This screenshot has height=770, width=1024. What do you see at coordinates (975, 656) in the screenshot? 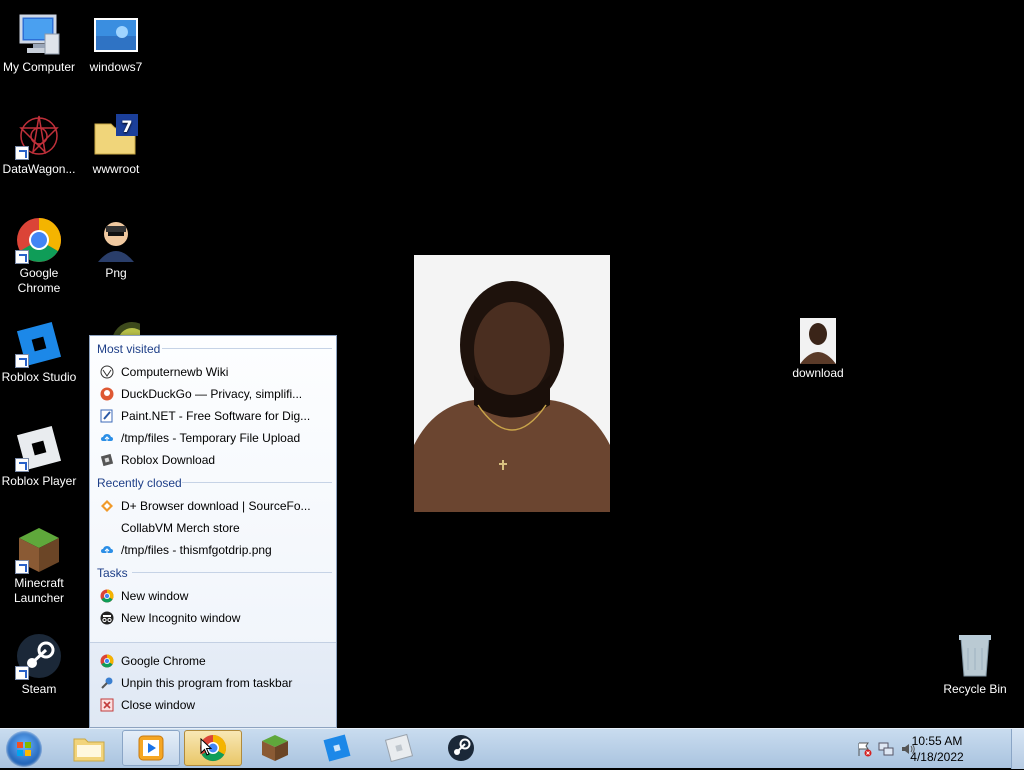
I see `recycle-bin-icon` at bounding box center [975, 656].